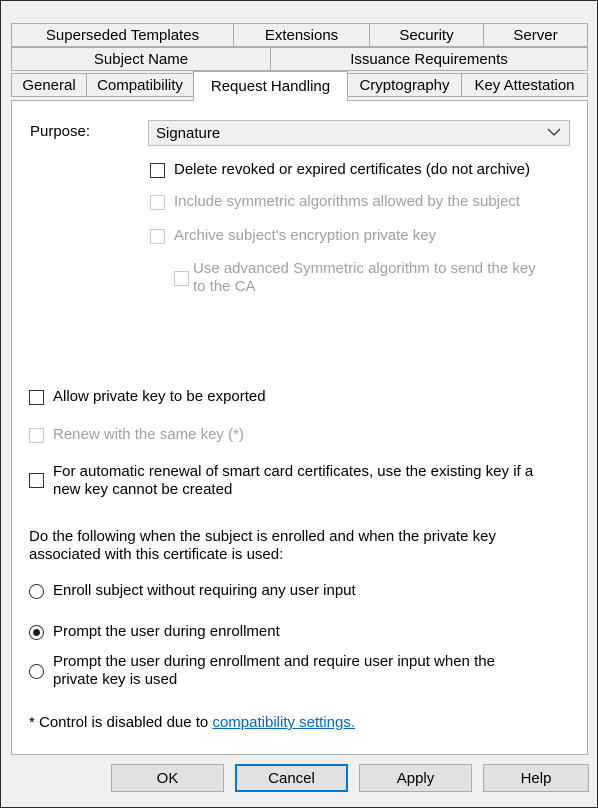  What do you see at coordinates (291, 778) in the screenshot?
I see `cancel-button: Cancel` at bounding box center [291, 778].